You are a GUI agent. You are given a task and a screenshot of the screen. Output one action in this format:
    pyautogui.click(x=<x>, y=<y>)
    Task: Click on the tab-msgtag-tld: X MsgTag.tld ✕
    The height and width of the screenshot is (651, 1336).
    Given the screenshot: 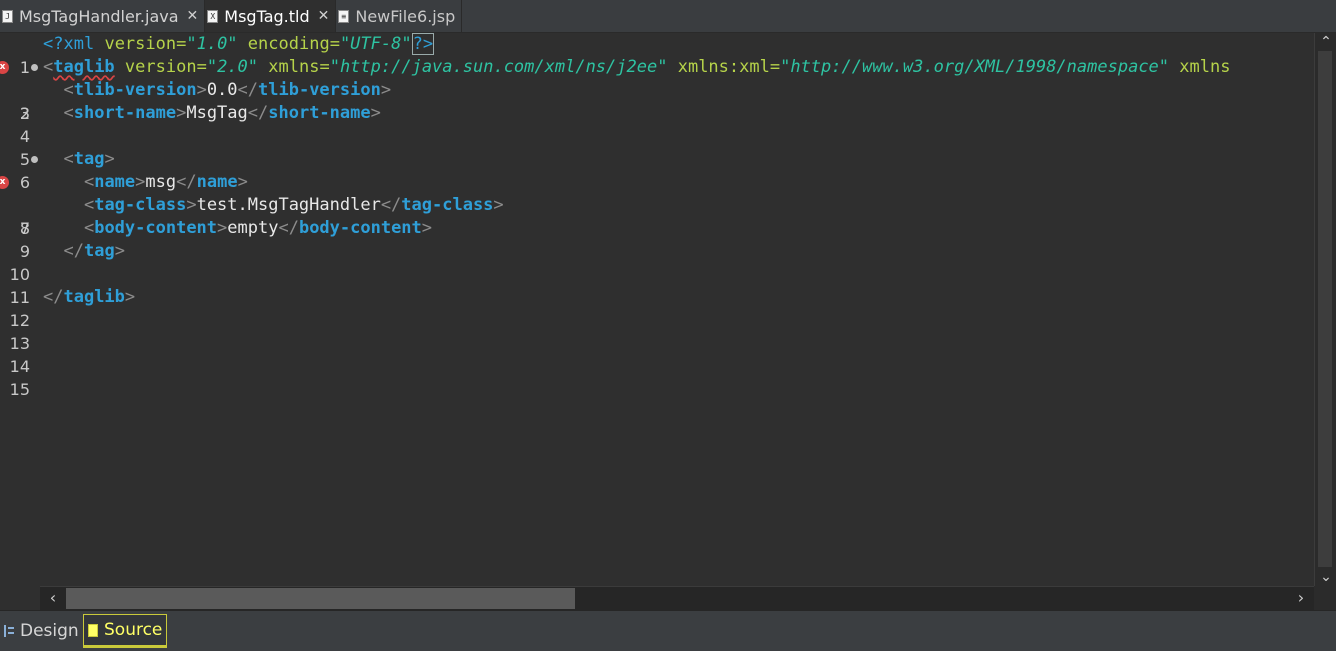 What is the action you would take?
    pyautogui.click(x=271, y=16)
    